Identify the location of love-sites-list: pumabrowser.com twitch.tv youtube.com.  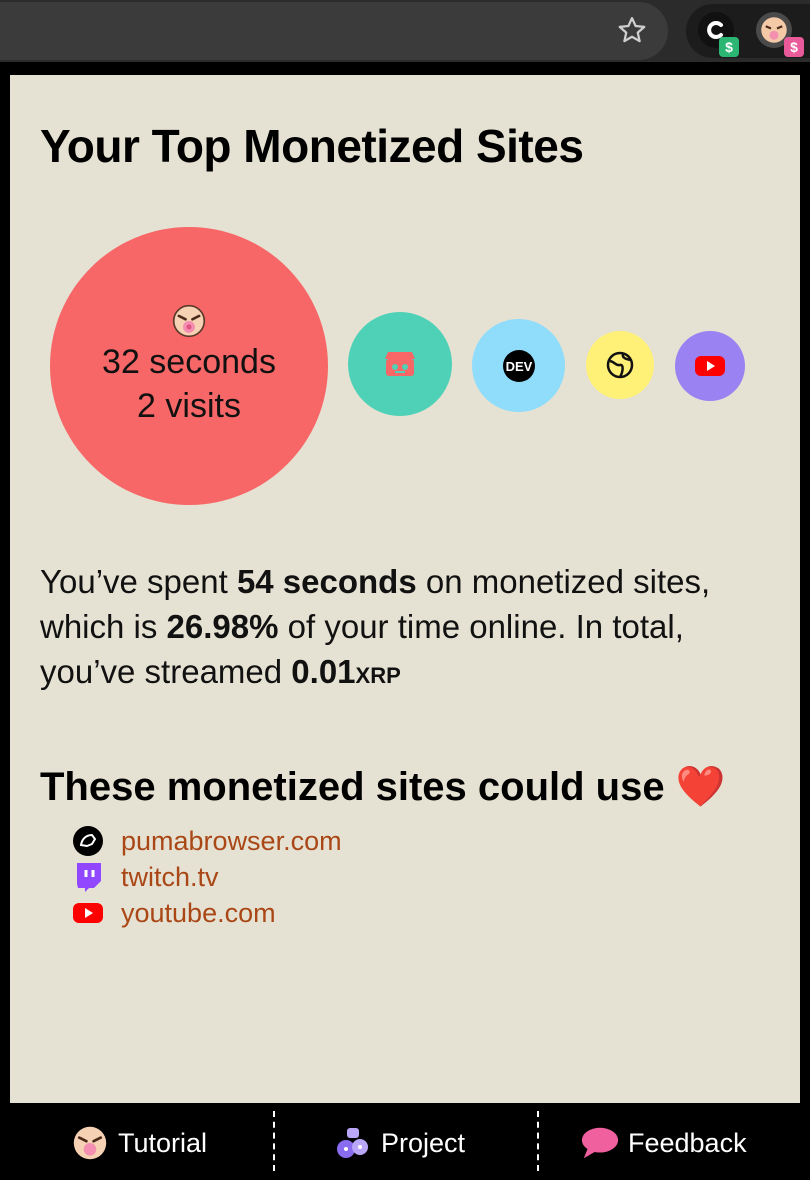
(207, 877).